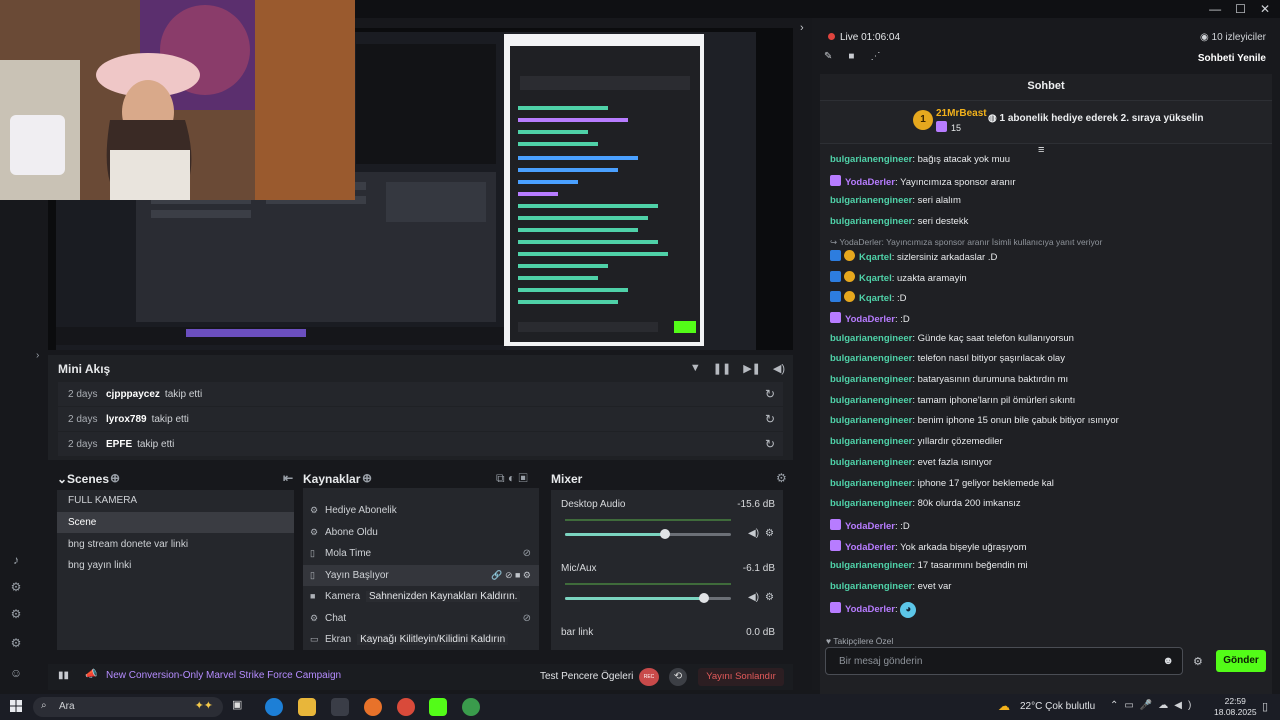  What do you see at coordinates (421, 510) in the screenshot?
I see `source-item: ⚙ Hediye Abonelik` at bounding box center [421, 510].